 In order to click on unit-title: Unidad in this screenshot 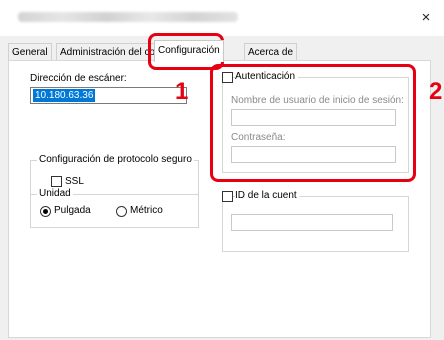, I will do `click(55, 193)`.